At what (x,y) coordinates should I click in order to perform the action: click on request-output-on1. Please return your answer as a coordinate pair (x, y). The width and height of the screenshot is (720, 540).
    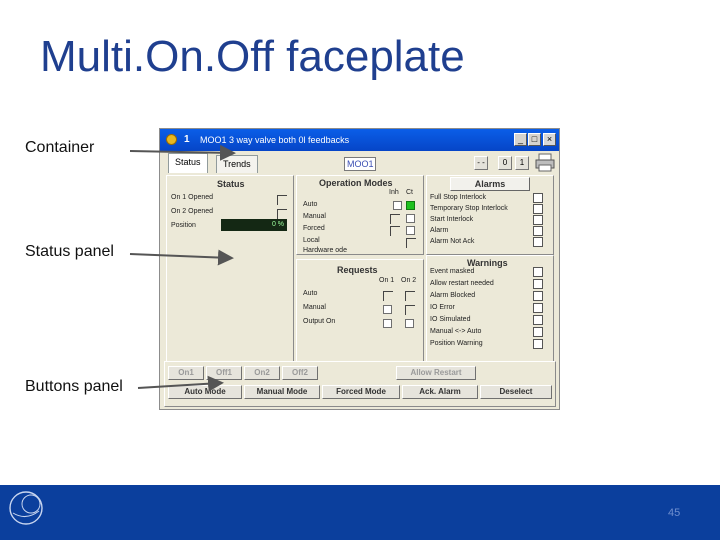
    Looking at the image, I should click on (387, 323).